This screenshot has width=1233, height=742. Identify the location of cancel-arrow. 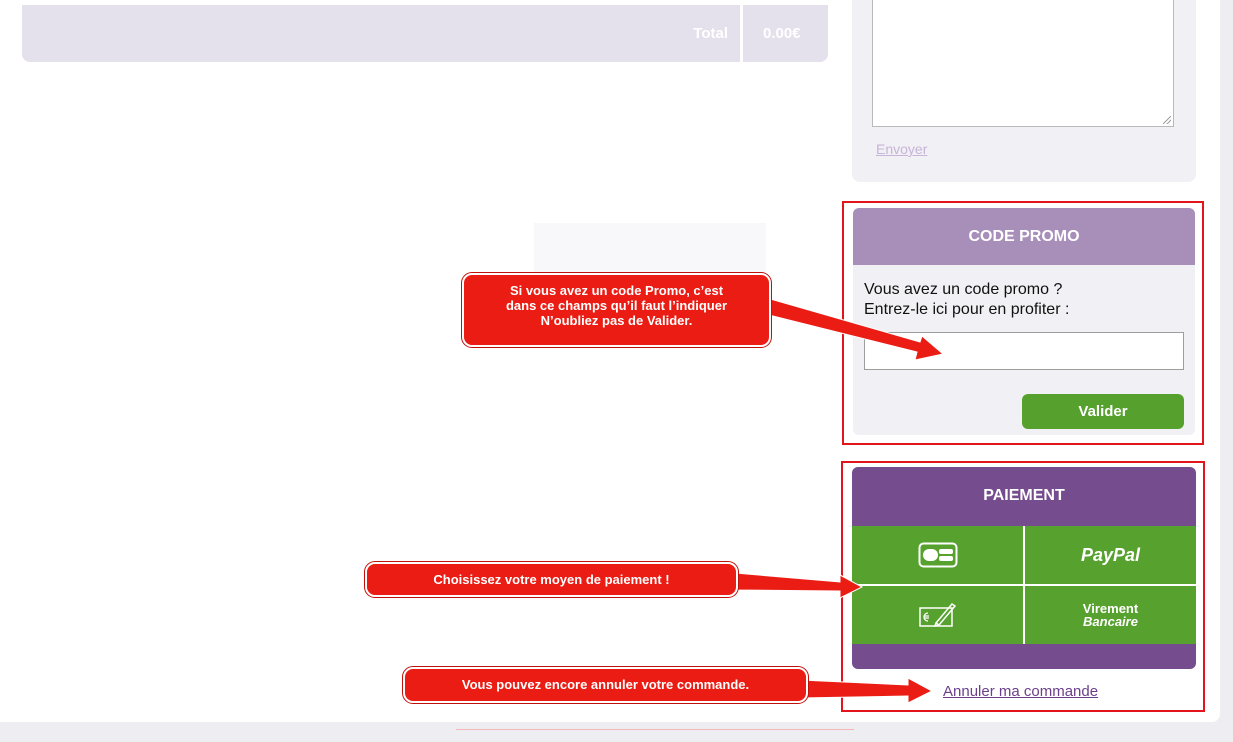
(866, 690).